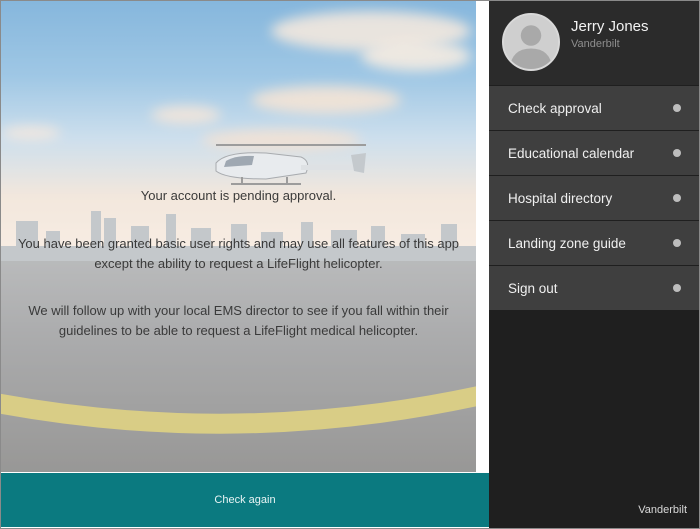 Image resolution: width=700 pixels, height=529 pixels. What do you see at coordinates (238, 195) in the screenshot?
I see `pending-approval-title: Your account is pending approval.` at bounding box center [238, 195].